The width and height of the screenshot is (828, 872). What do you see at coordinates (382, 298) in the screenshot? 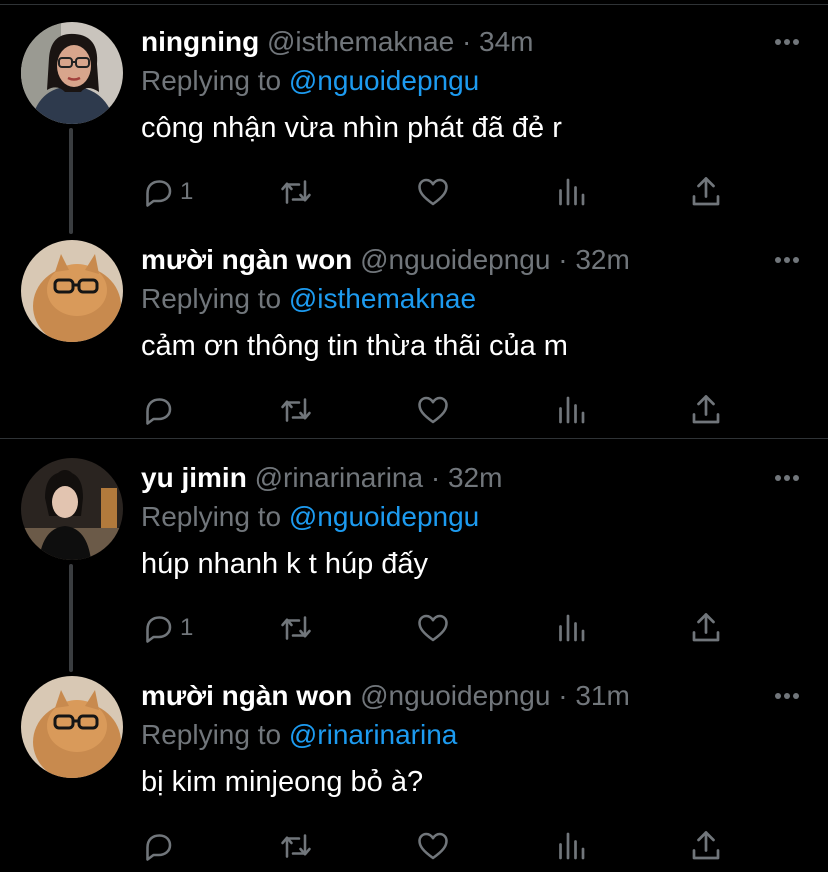
I see `replying-to-handle: @isthemaknae` at bounding box center [382, 298].